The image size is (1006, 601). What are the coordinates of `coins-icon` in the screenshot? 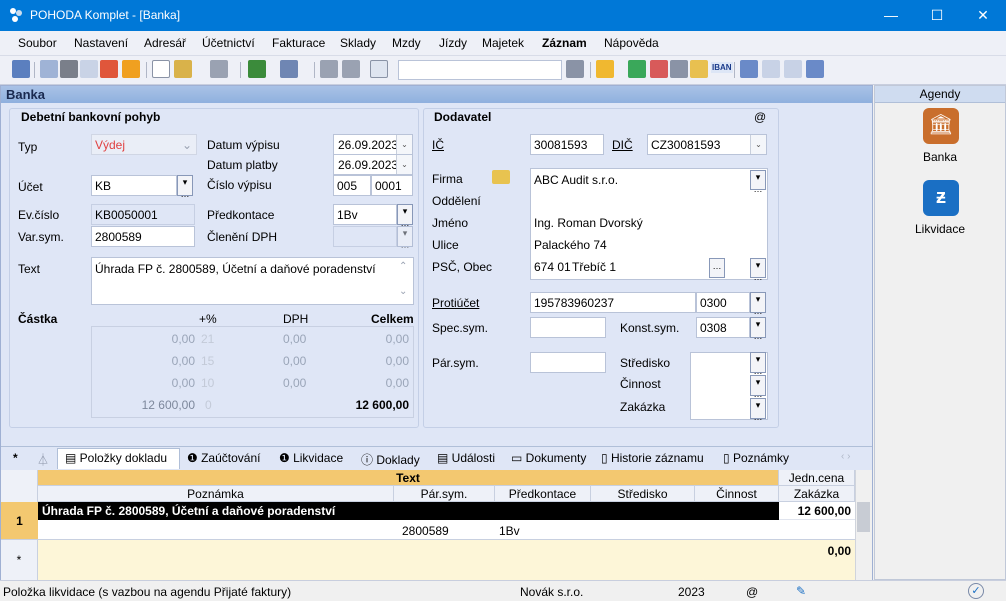 It's located at (699, 69).